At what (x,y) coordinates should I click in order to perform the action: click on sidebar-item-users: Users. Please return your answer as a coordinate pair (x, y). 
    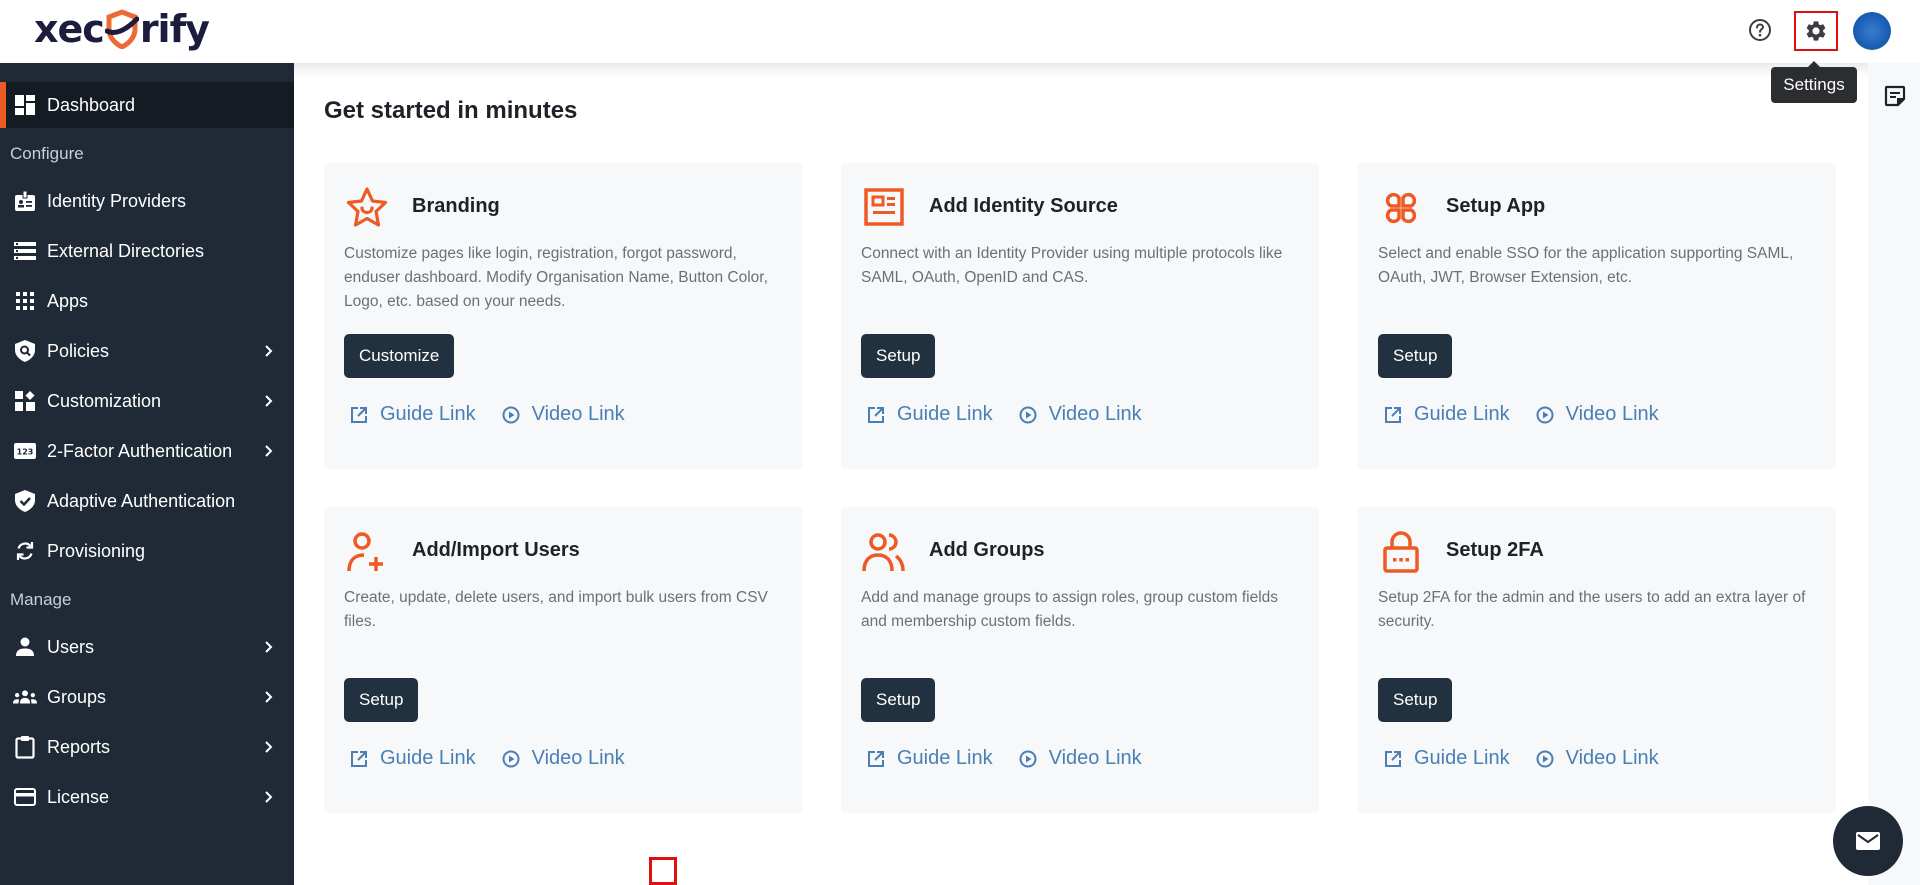
    Looking at the image, I should click on (147, 647).